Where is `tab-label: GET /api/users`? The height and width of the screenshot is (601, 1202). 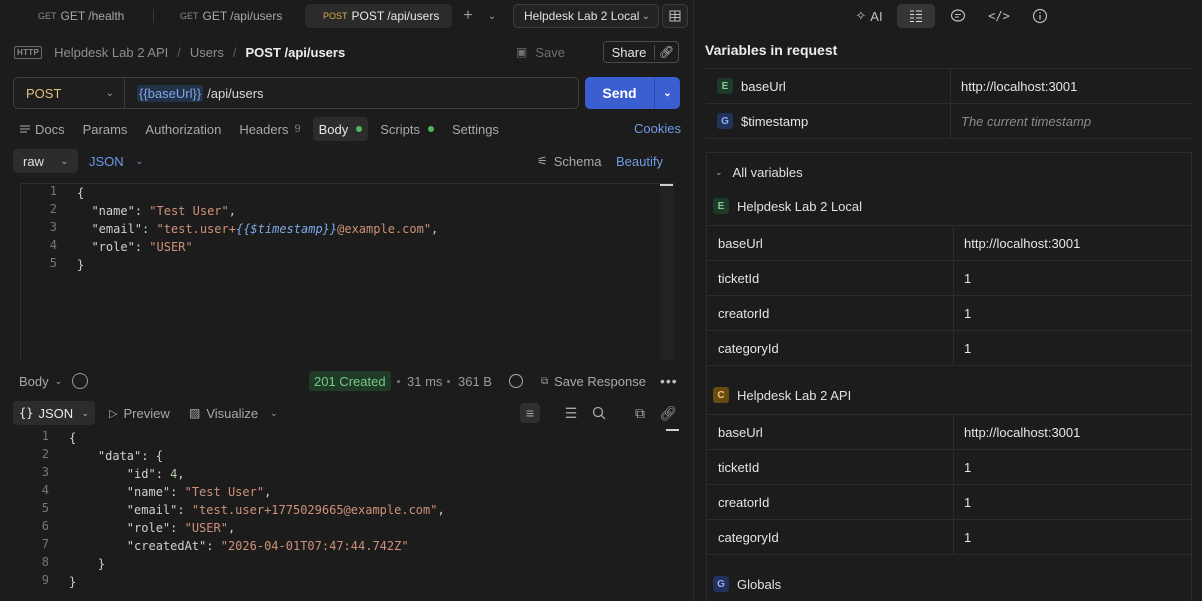
tab-label: GET /api/users is located at coordinates (242, 16).